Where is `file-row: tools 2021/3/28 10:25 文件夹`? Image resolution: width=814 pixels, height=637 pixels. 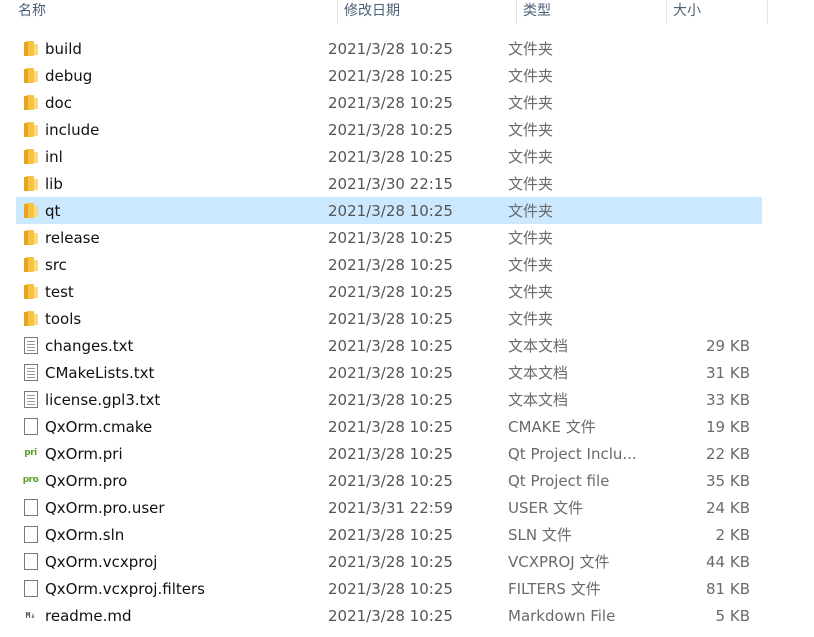
file-row: tools 2021/3/28 10:25 文件夹 is located at coordinates (389, 318).